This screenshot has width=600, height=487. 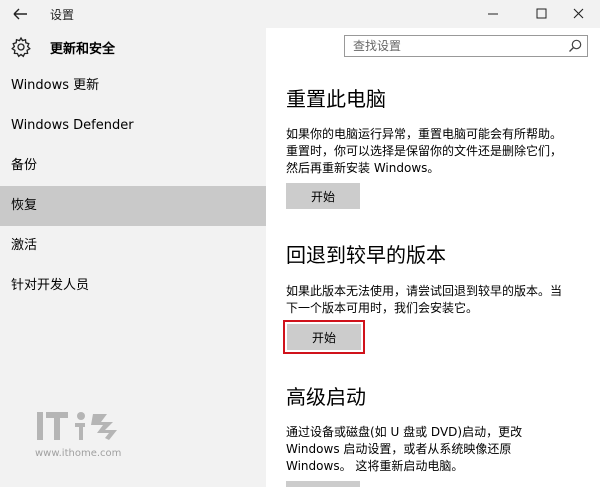 What do you see at coordinates (133, 166) in the screenshot?
I see `sidebar-item-backup: 备份` at bounding box center [133, 166].